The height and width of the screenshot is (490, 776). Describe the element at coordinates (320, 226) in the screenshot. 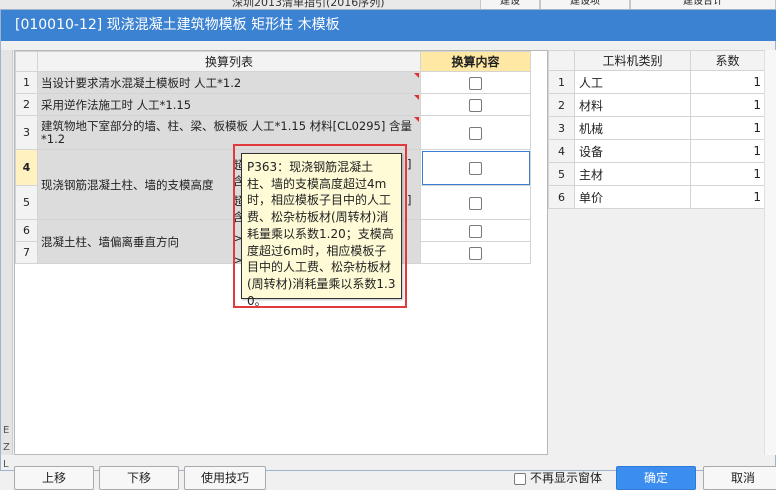

I see `annotation-highlight-box` at that location.